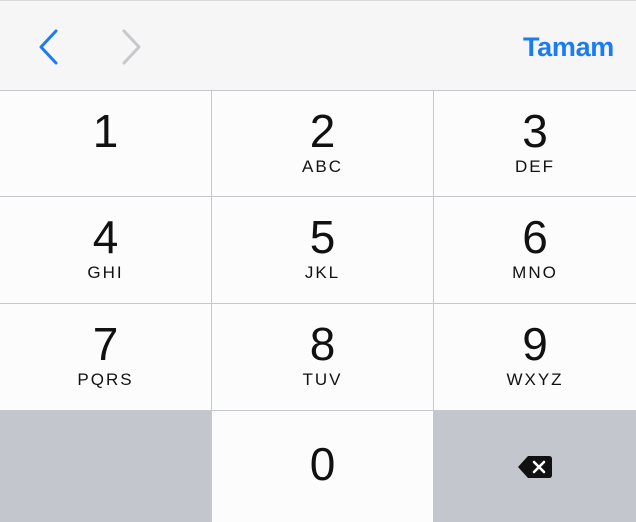 This screenshot has height=522, width=636. I want to click on key-8: 8 TUV, so click(322, 357).